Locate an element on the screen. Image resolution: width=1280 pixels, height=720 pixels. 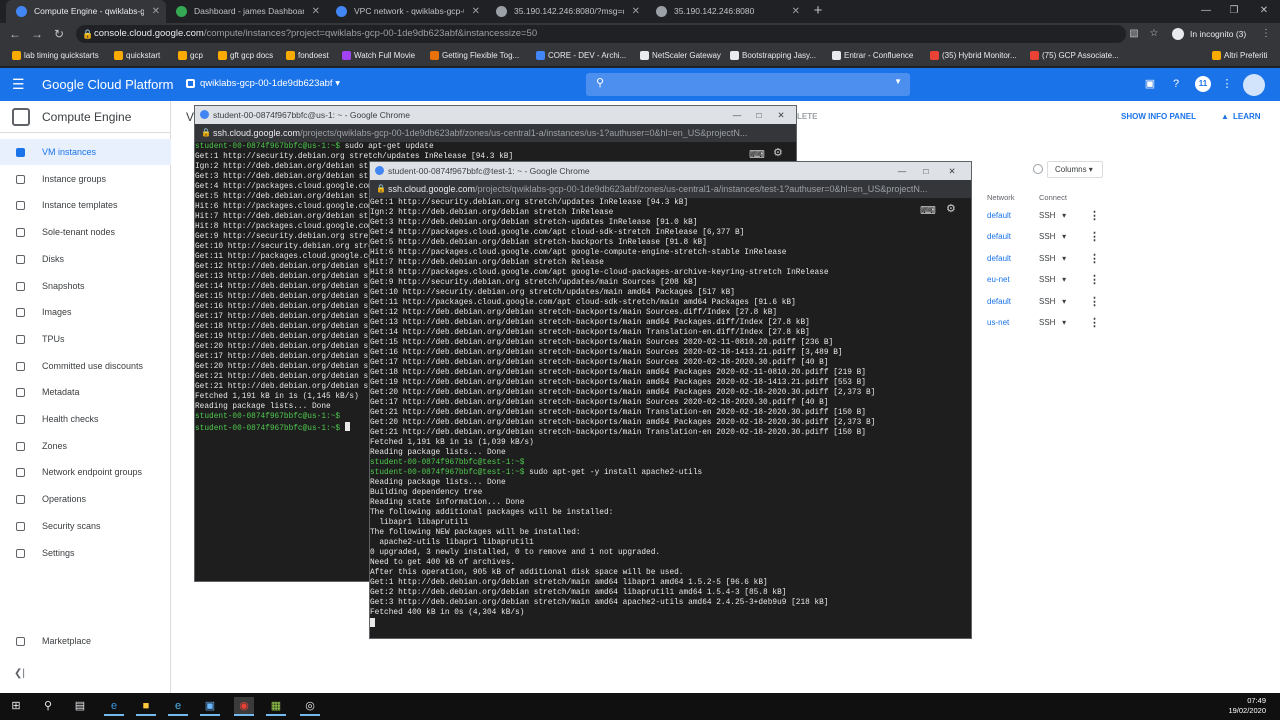
collapse-sidebar-icon: ❮| is located at coordinates (19, 673).